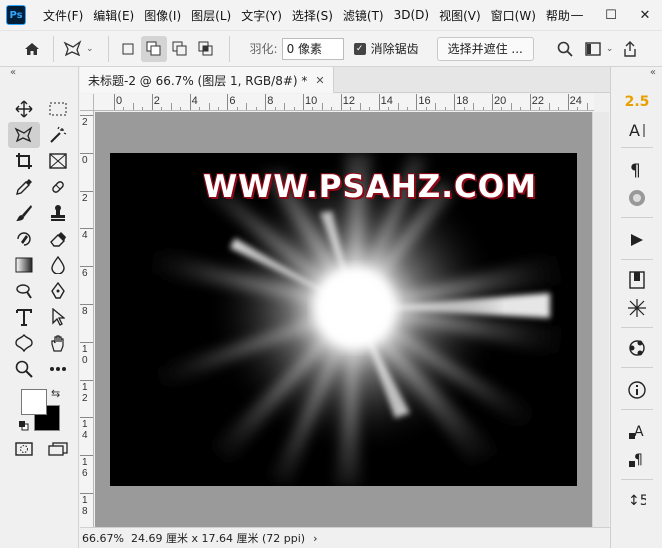 Image resolution: width=662 pixels, height=548 pixels. I want to click on libraries-panel-icon, so click(637, 280).